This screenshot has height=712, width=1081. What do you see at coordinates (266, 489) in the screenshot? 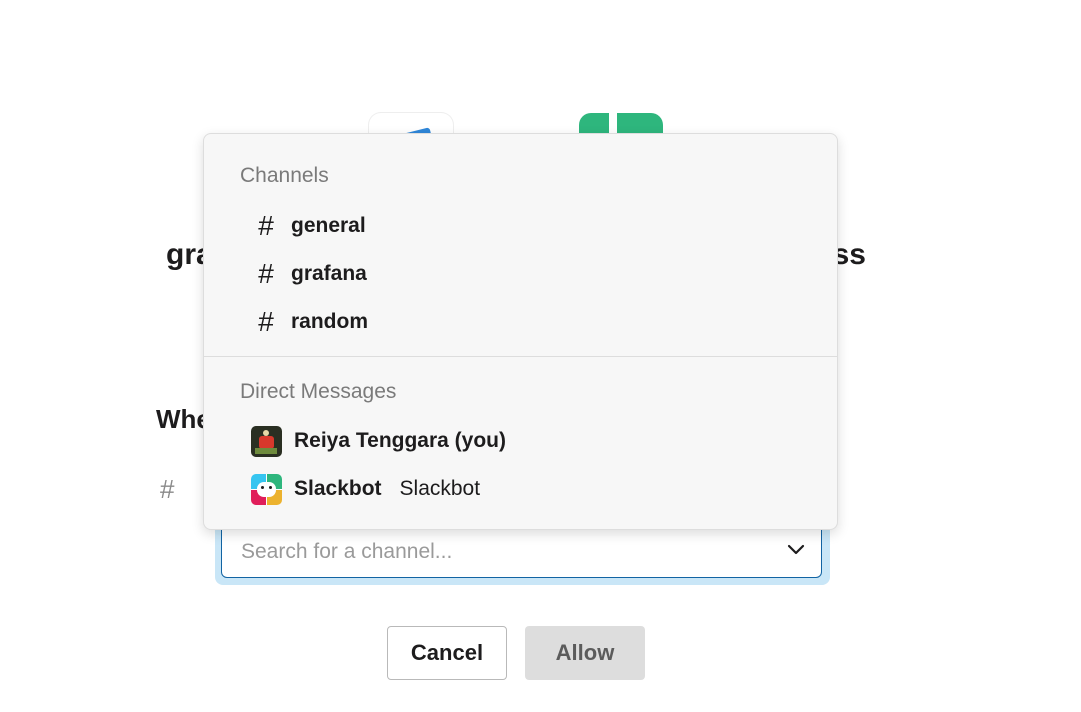
I see `slackbot-avatar` at bounding box center [266, 489].